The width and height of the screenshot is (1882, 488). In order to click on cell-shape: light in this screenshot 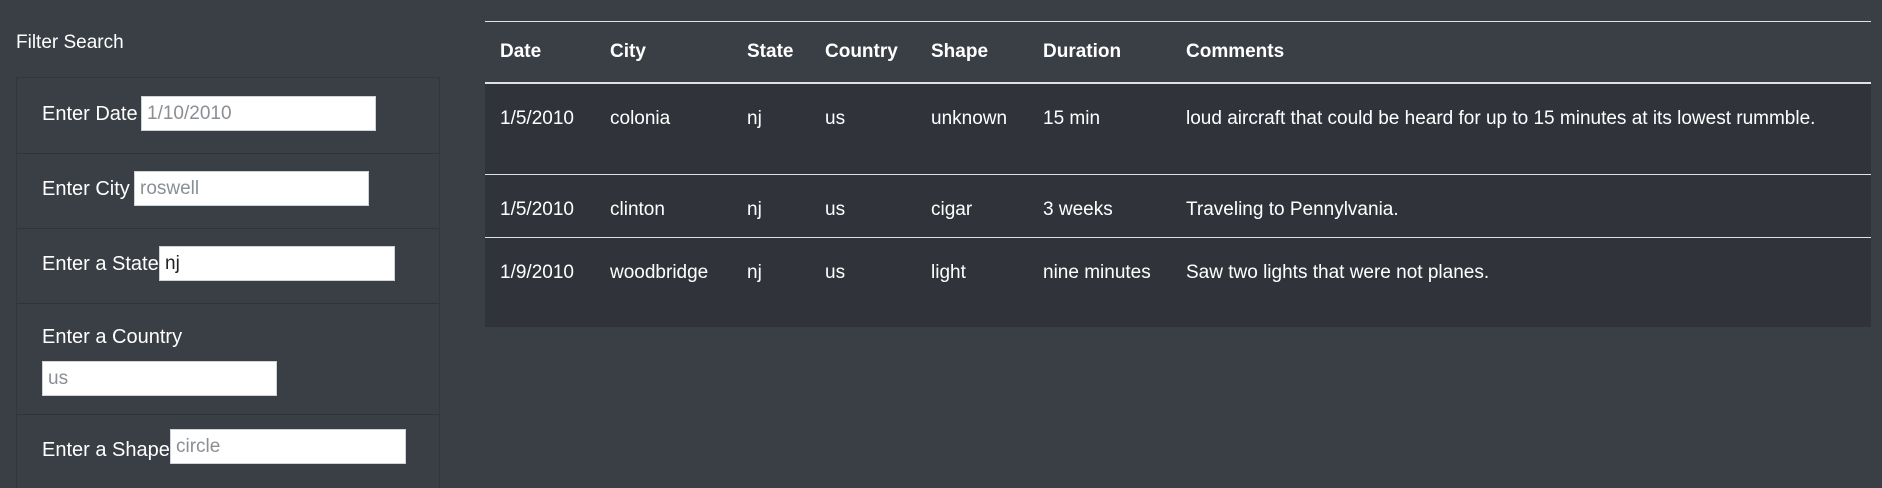, I will do `click(948, 272)`.